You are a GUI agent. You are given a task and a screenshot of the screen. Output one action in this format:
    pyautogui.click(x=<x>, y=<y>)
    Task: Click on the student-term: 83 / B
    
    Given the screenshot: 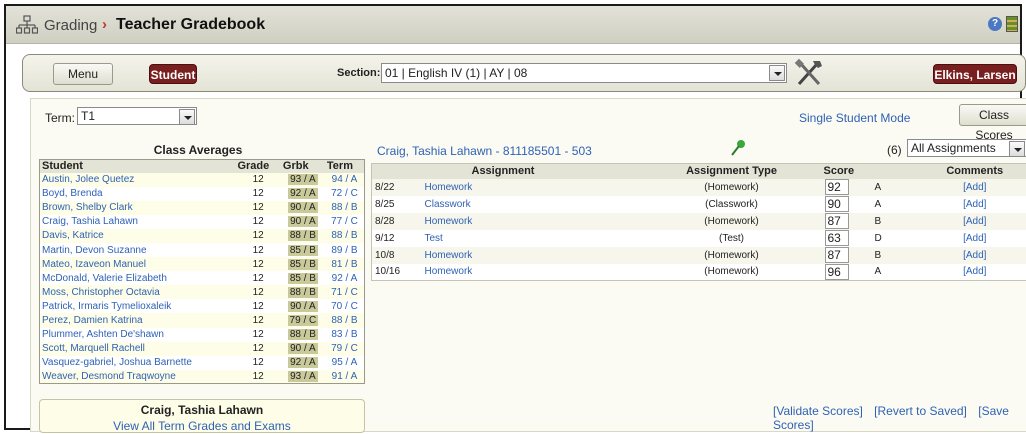 What is the action you would take?
    pyautogui.click(x=344, y=334)
    